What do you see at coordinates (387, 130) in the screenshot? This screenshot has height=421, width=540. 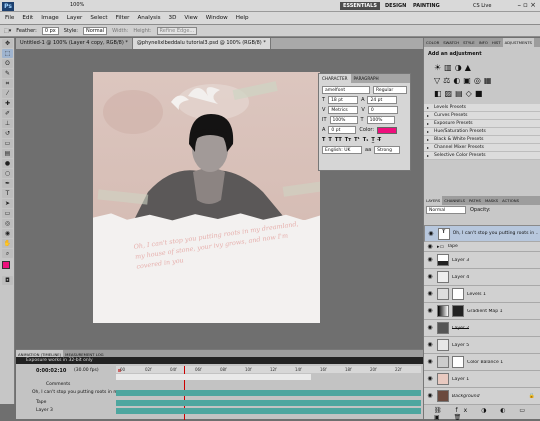 I see `text-color-swatch` at bounding box center [387, 130].